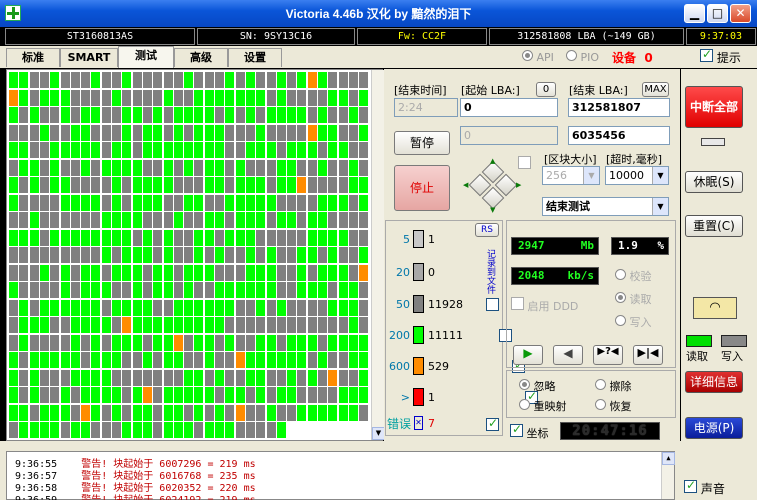 Image resolution: width=757 pixels, height=500 pixels. I want to click on restore-option: 恢复, so click(613, 406).